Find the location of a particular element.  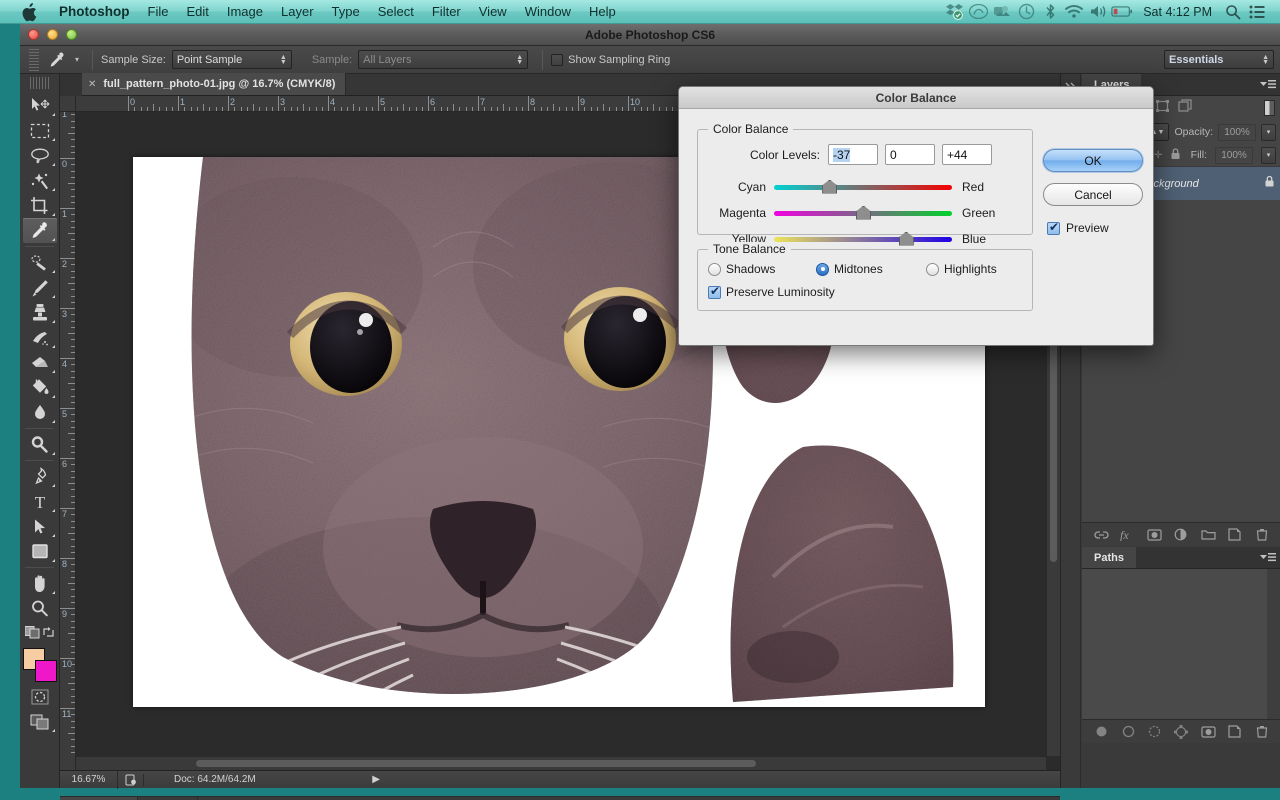

adjustment-layer-icon is located at coordinates (1181, 535).